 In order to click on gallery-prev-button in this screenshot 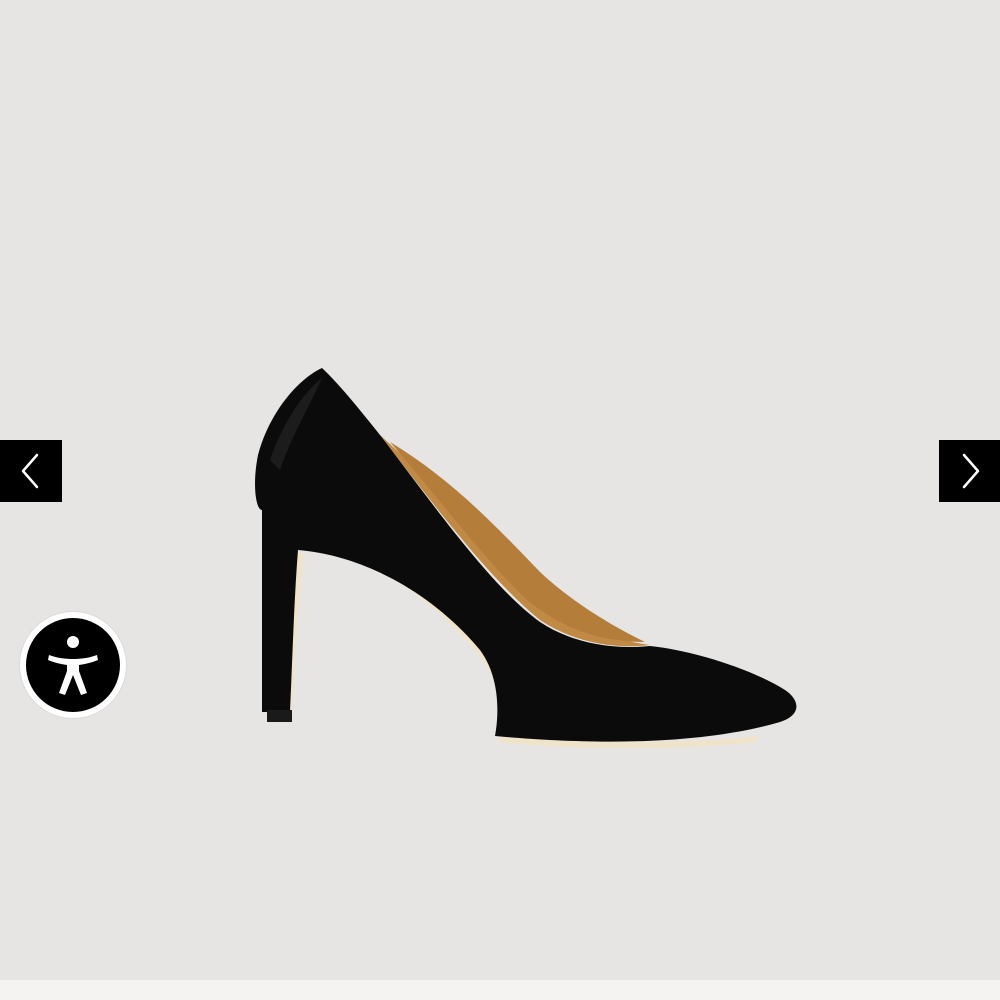, I will do `click(31, 471)`.